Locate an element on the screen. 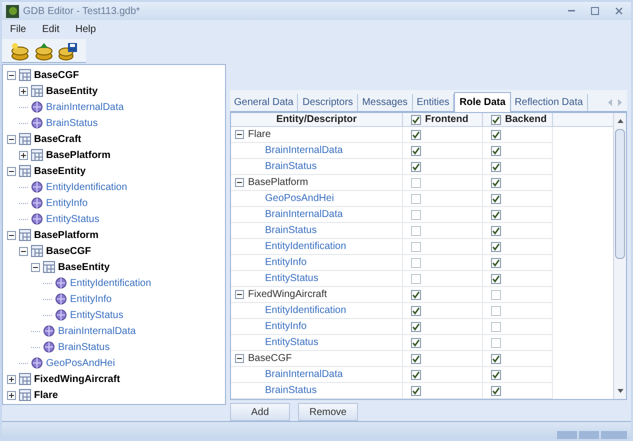  column-header: Backend is located at coordinates (526, 120).